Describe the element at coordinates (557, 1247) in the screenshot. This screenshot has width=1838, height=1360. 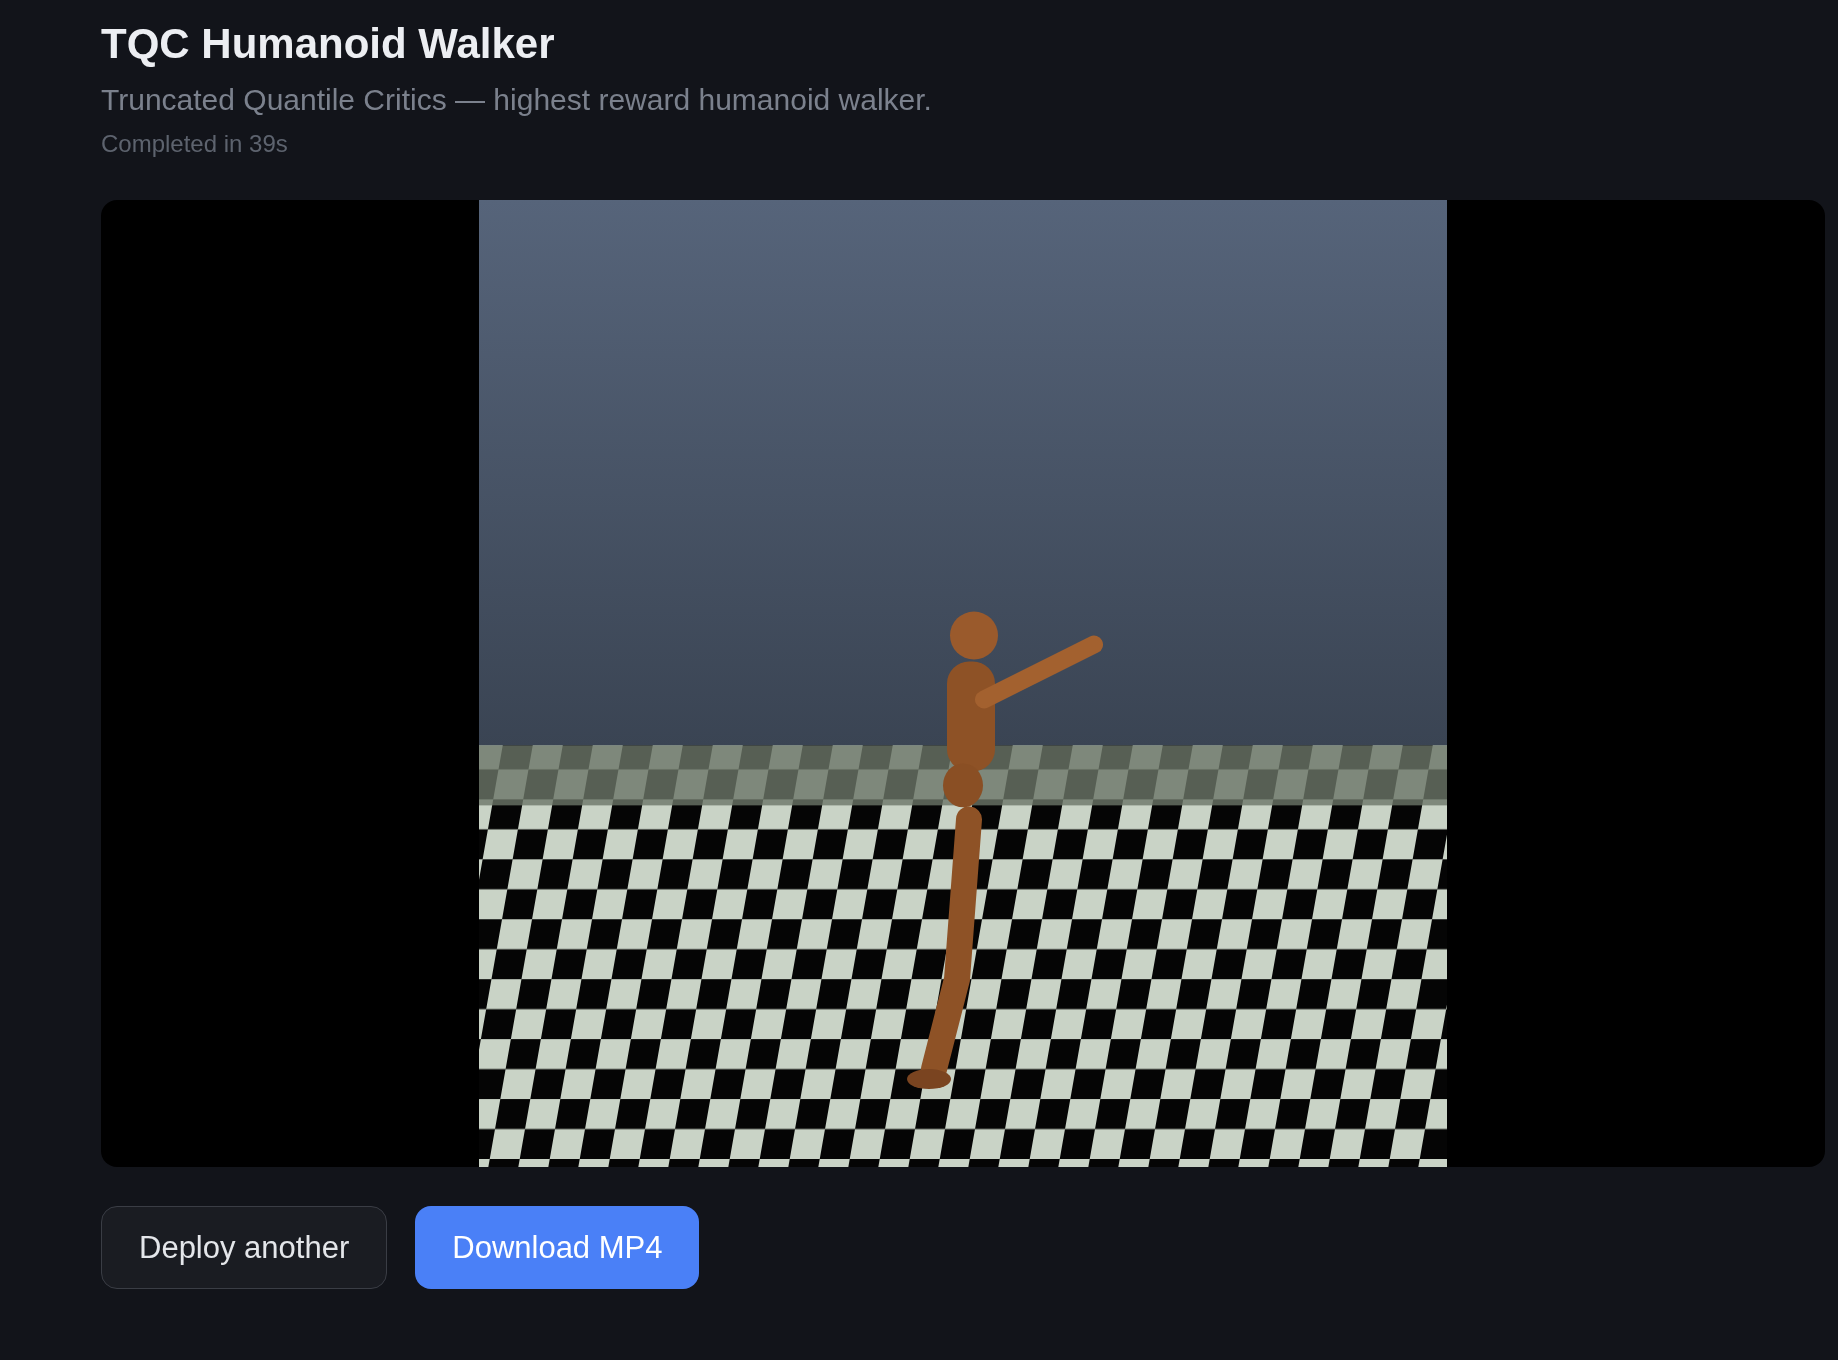
I see `download-button: Download MP4` at that location.